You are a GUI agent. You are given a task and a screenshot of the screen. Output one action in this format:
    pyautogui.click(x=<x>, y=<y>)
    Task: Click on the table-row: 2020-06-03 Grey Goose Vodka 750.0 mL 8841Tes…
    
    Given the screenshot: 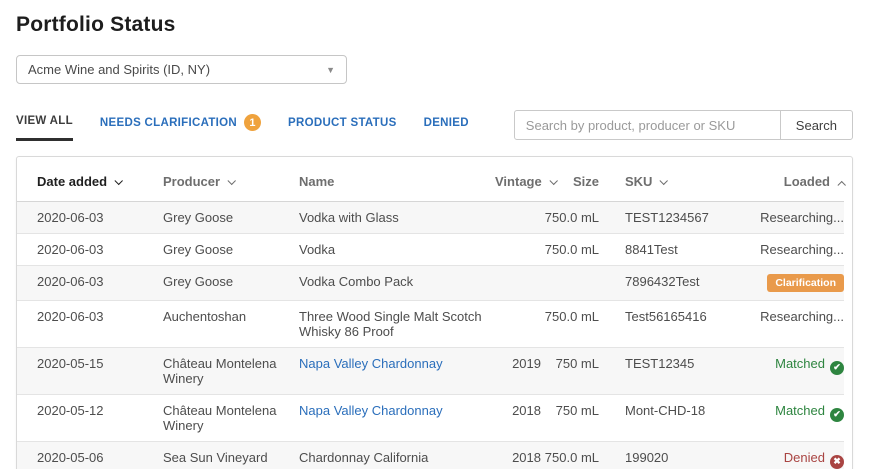 What is the action you would take?
    pyautogui.click(x=430, y=249)
    